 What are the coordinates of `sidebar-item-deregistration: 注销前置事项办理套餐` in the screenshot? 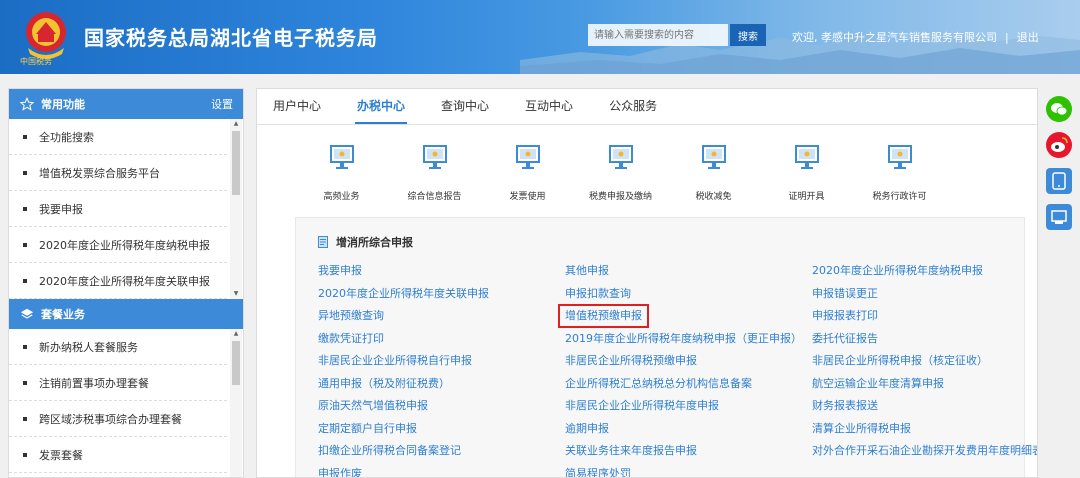 It's located at (118, 383).